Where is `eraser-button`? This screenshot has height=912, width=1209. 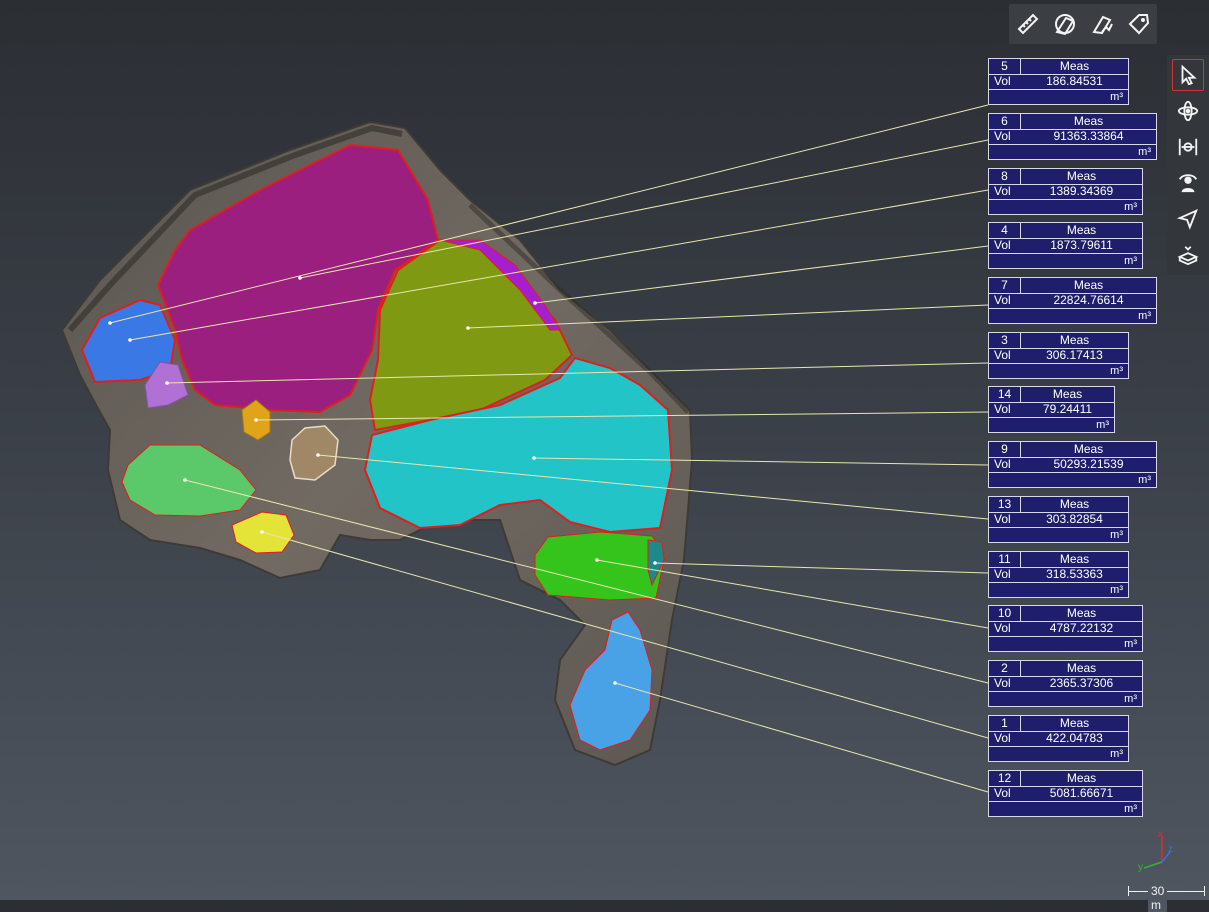
eraser-button is located at coordinates (1188, 255).